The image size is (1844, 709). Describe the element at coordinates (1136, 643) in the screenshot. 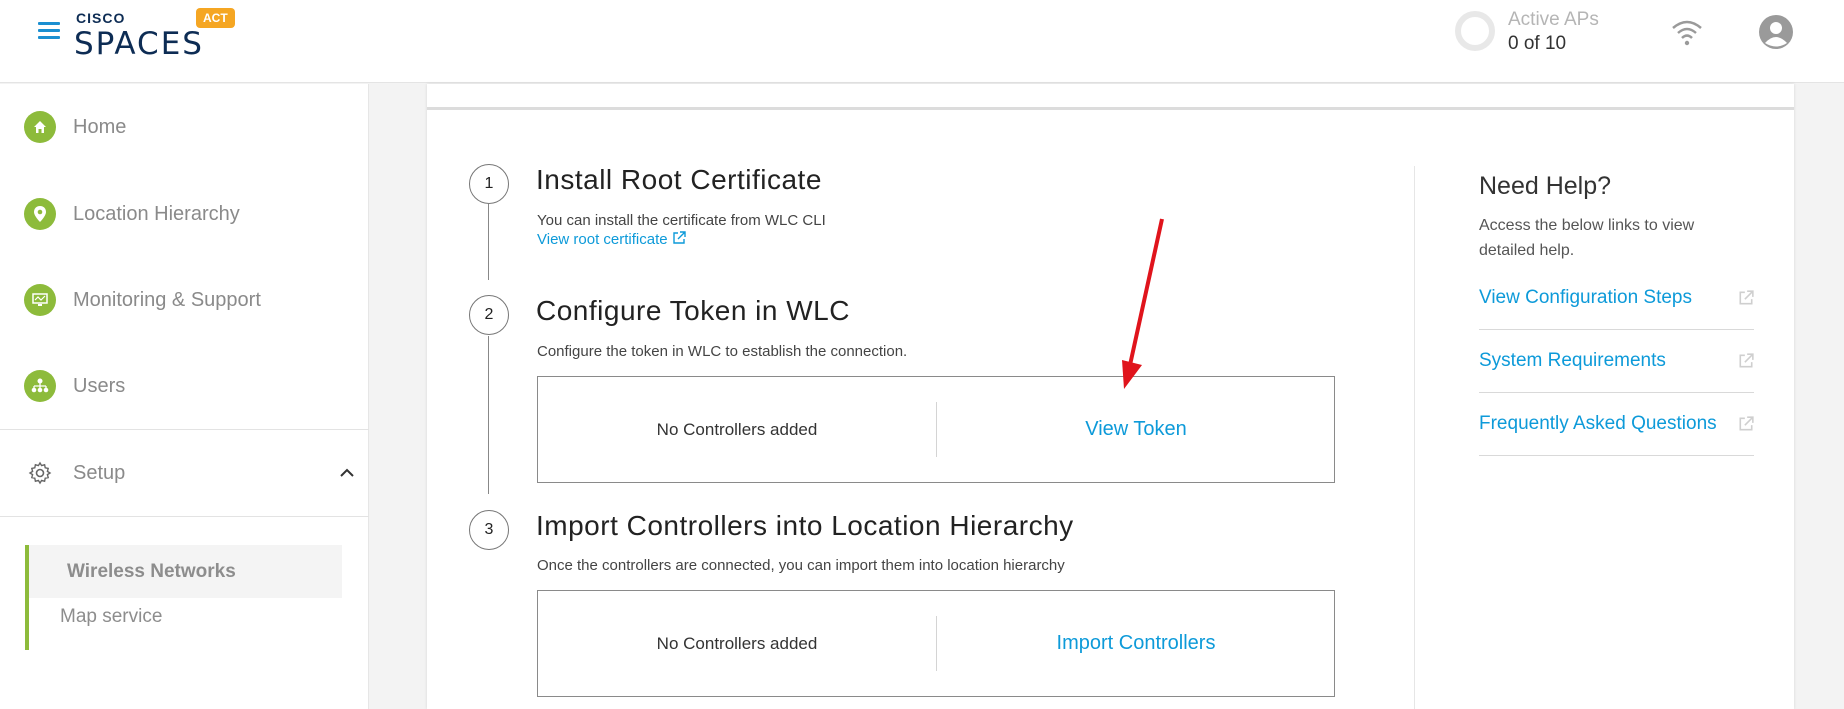

I see `import-controllers-button: Import Controllers` at that location.